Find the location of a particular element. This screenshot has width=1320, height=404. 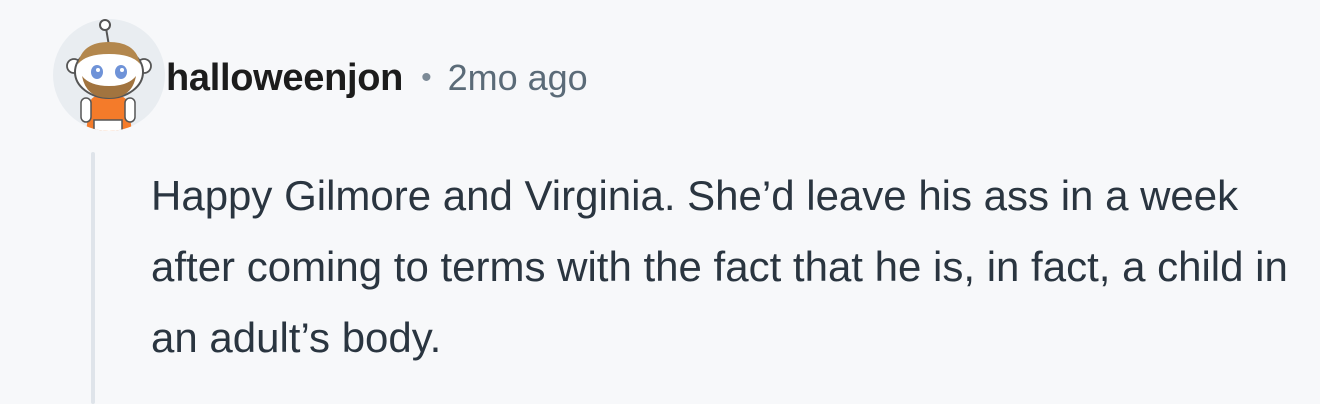

username-link: halloweenjon is located at coordinates (284, 78).